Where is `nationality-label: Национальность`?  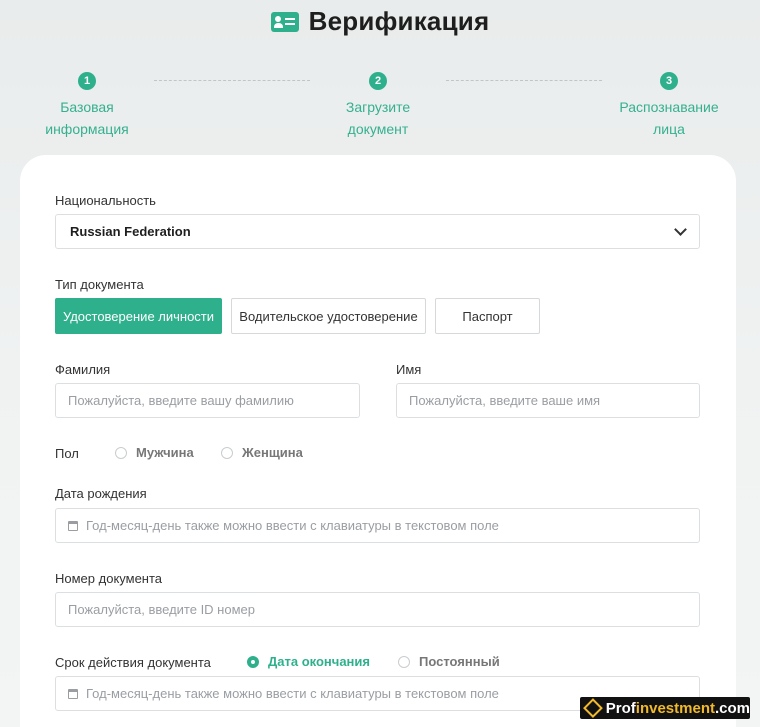 nationality-label: Национальность is located at coordinates (105, 200).